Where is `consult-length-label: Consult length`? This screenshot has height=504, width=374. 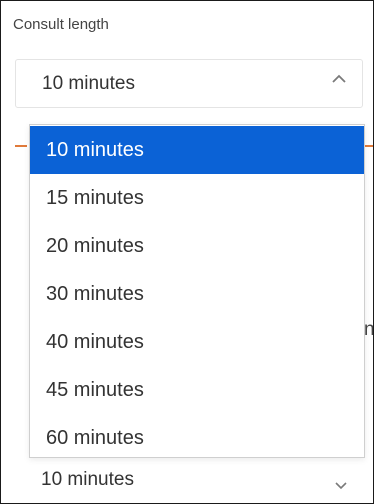
consult-length-label: Consult length is located at coordinates (61, 24).